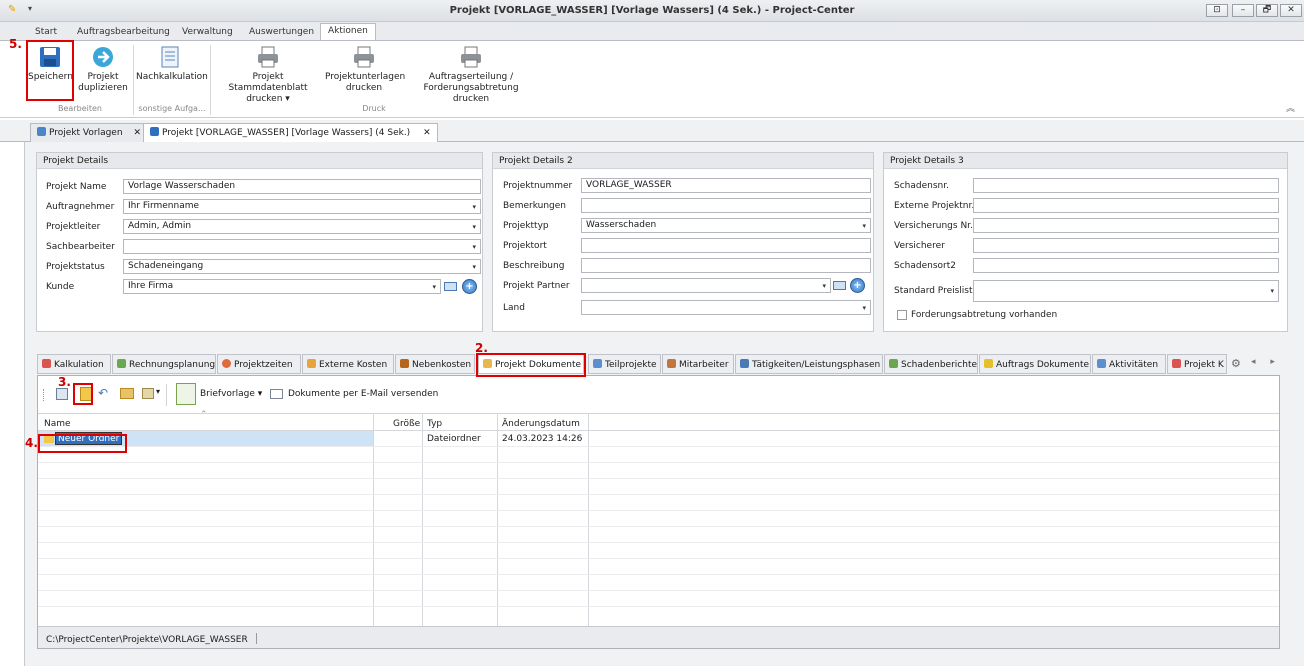 This screenshot has width=1304, height=666. Describe the element at coordinates (302, 246) in the screenshot. I see `sachbearbeiter-select: ▾` at that location.